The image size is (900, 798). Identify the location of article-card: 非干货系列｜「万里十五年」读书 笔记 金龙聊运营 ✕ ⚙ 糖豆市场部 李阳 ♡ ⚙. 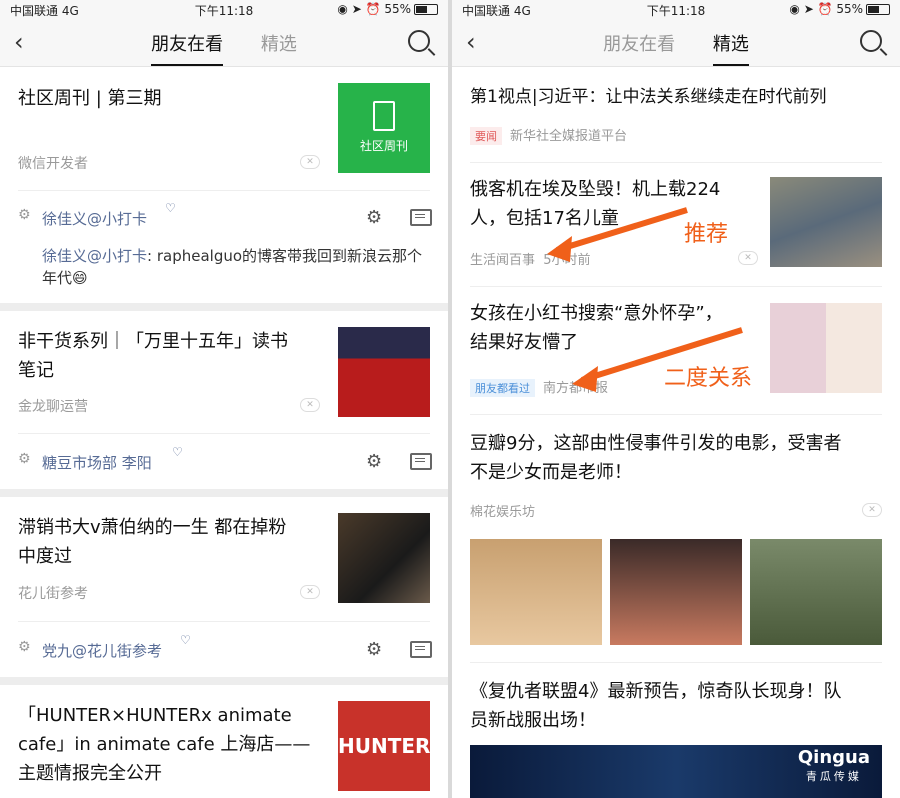
(224, 400).